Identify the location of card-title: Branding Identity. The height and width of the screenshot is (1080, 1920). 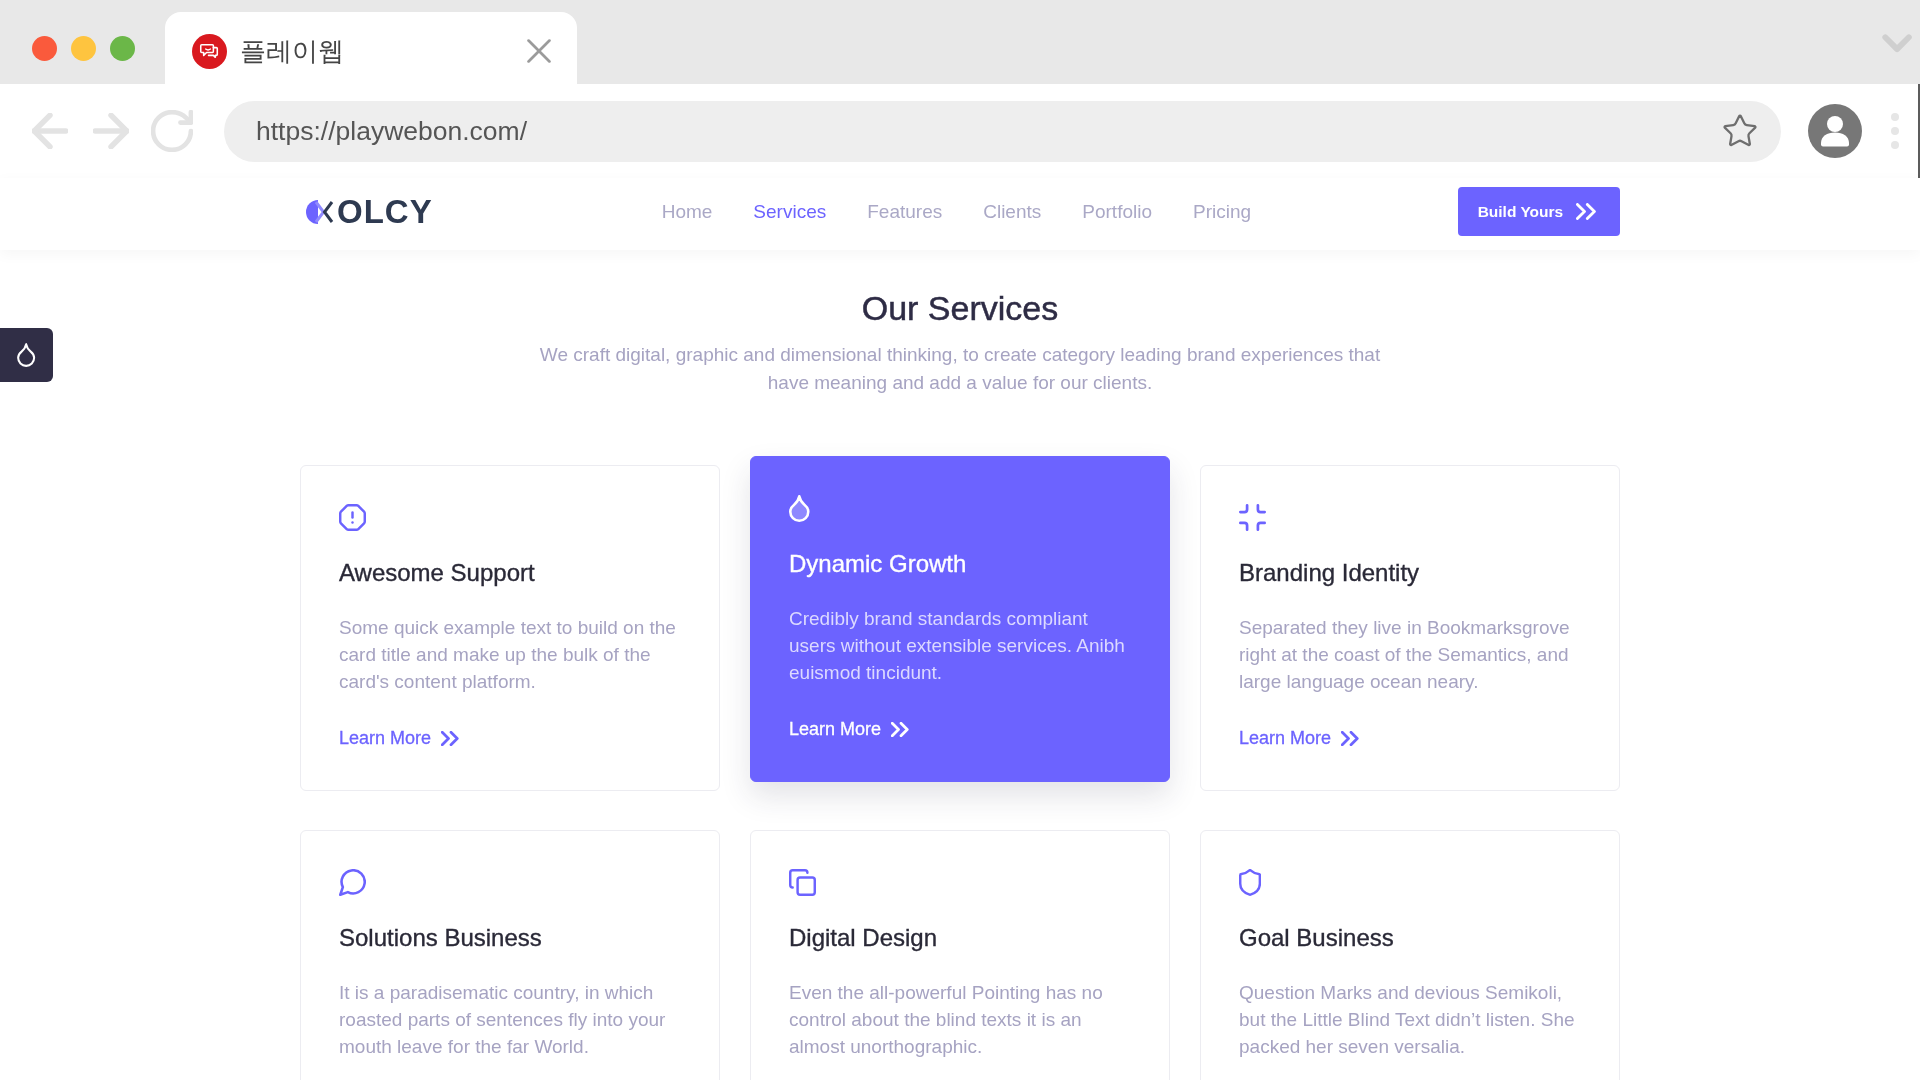
(1329, 573).